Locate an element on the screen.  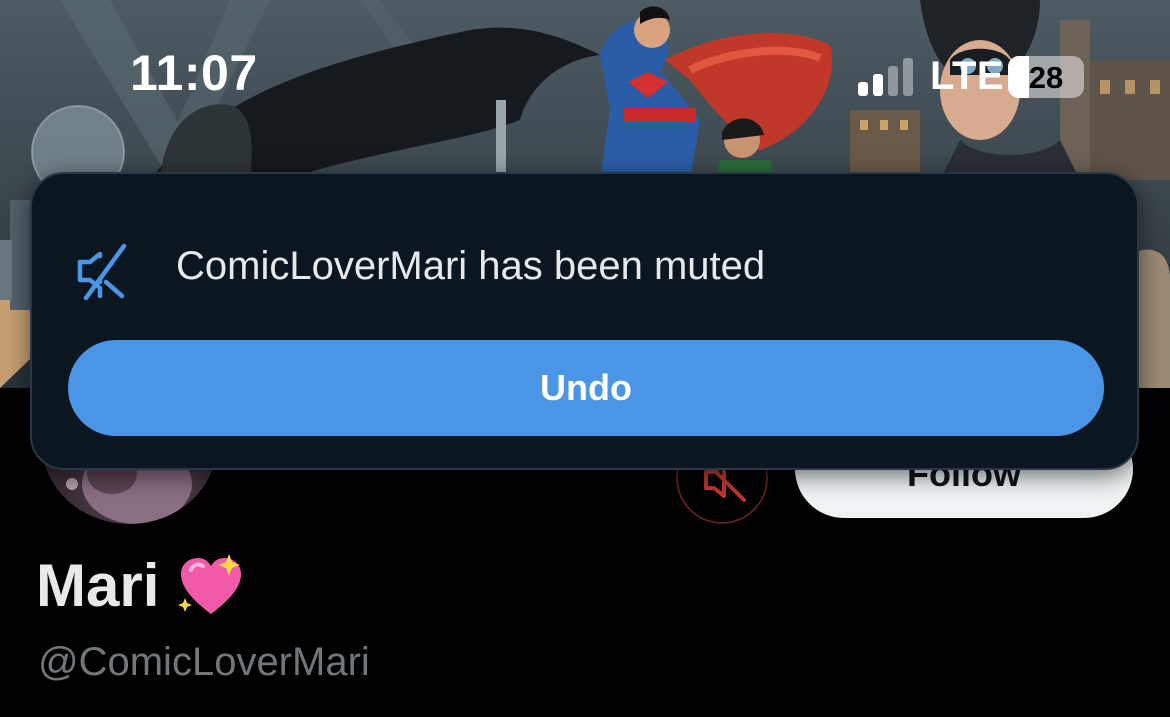
battery-icon: 28 is located at coordinates (1046, 77).